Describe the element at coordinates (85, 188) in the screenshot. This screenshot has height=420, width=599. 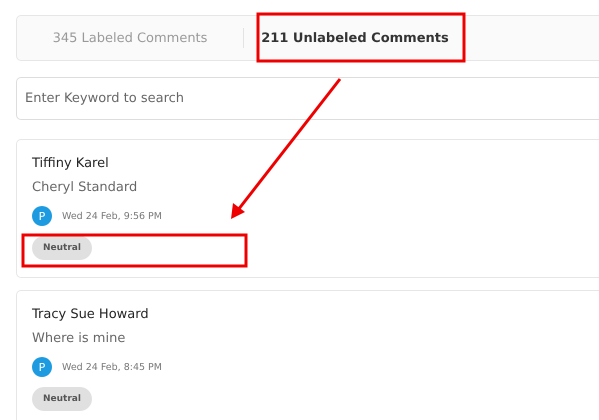
I see `comment-text: Cheryl Standard` at that location.